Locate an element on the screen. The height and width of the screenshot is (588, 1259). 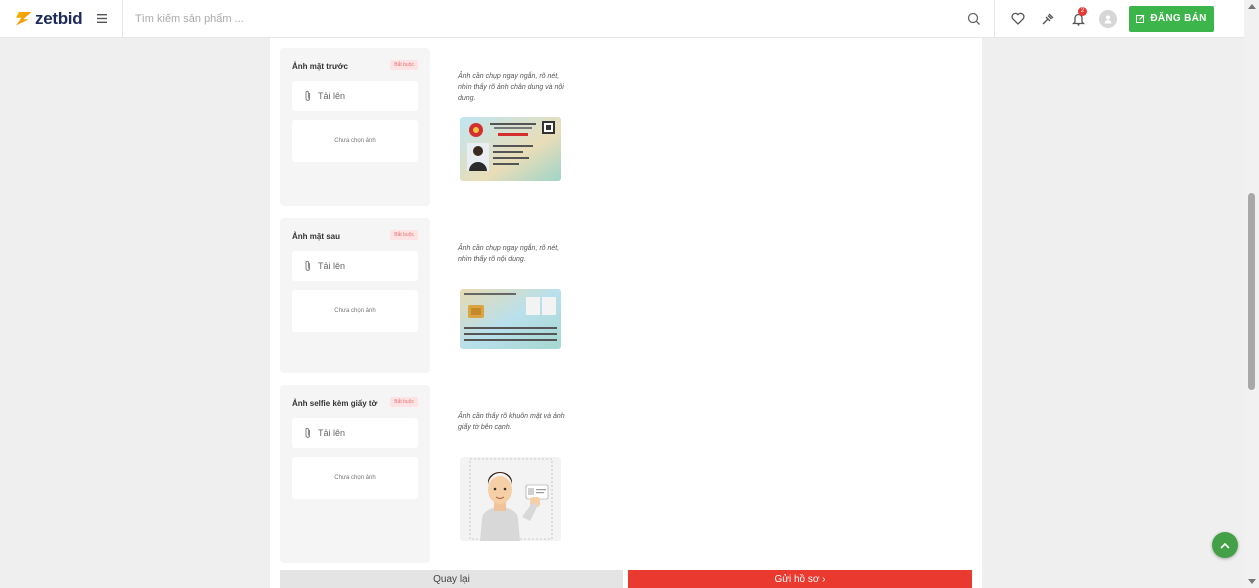
sell-button: ĐĂNG BÁN is located at coordinates (1171, 18).